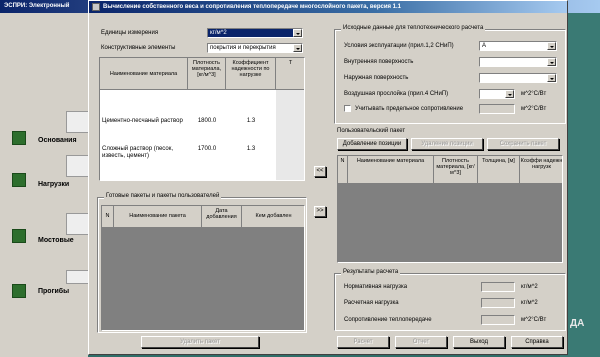 The width and height of the screenshot is (600, 357). Describe the element at coordinates (518, 62) in the screenshot. I see `inner-surface-select` at that location.